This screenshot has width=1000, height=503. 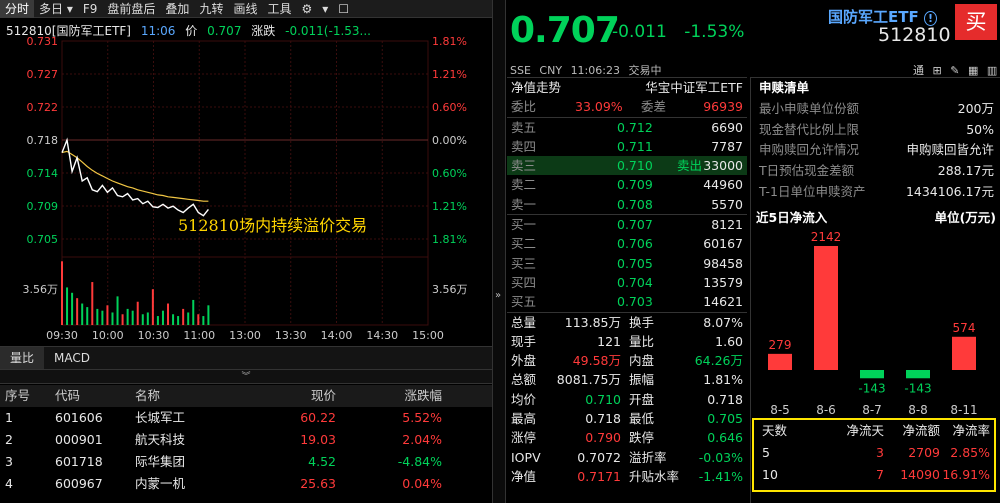 I want to click on price-tick: 0.718, so click(x=43, y=140).